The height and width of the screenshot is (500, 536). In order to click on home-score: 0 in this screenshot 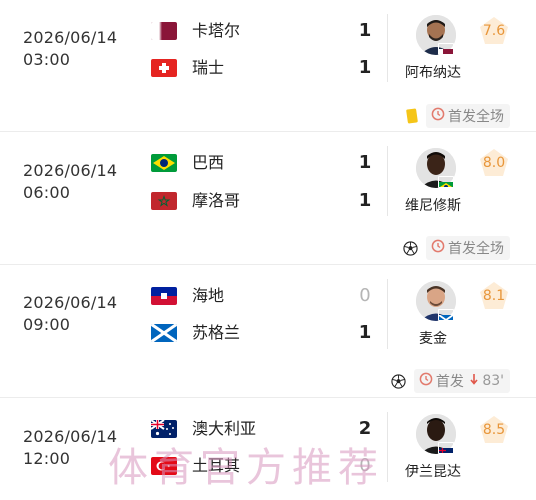, I will do `click(365, 295)`.